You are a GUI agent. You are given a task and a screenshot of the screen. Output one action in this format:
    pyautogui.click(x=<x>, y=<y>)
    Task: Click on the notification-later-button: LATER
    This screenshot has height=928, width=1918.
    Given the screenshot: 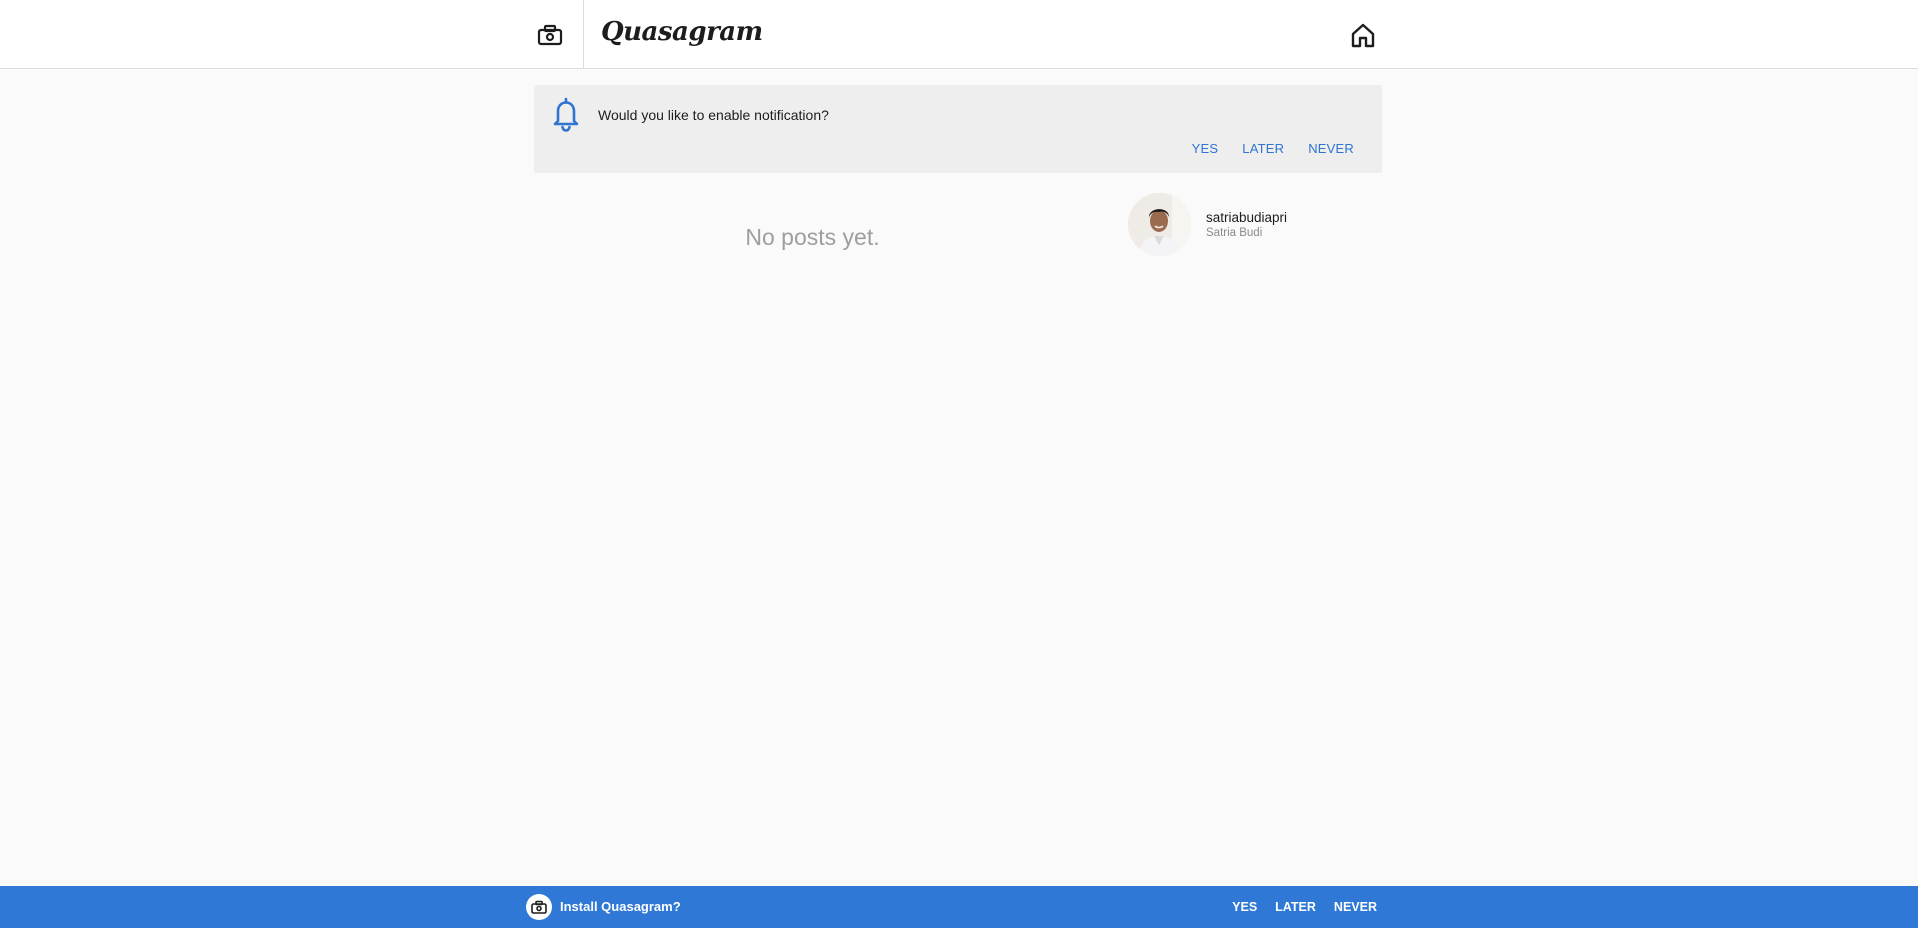 What is the action you would take?
    pyautogui.click(x=1263, y=148)
    